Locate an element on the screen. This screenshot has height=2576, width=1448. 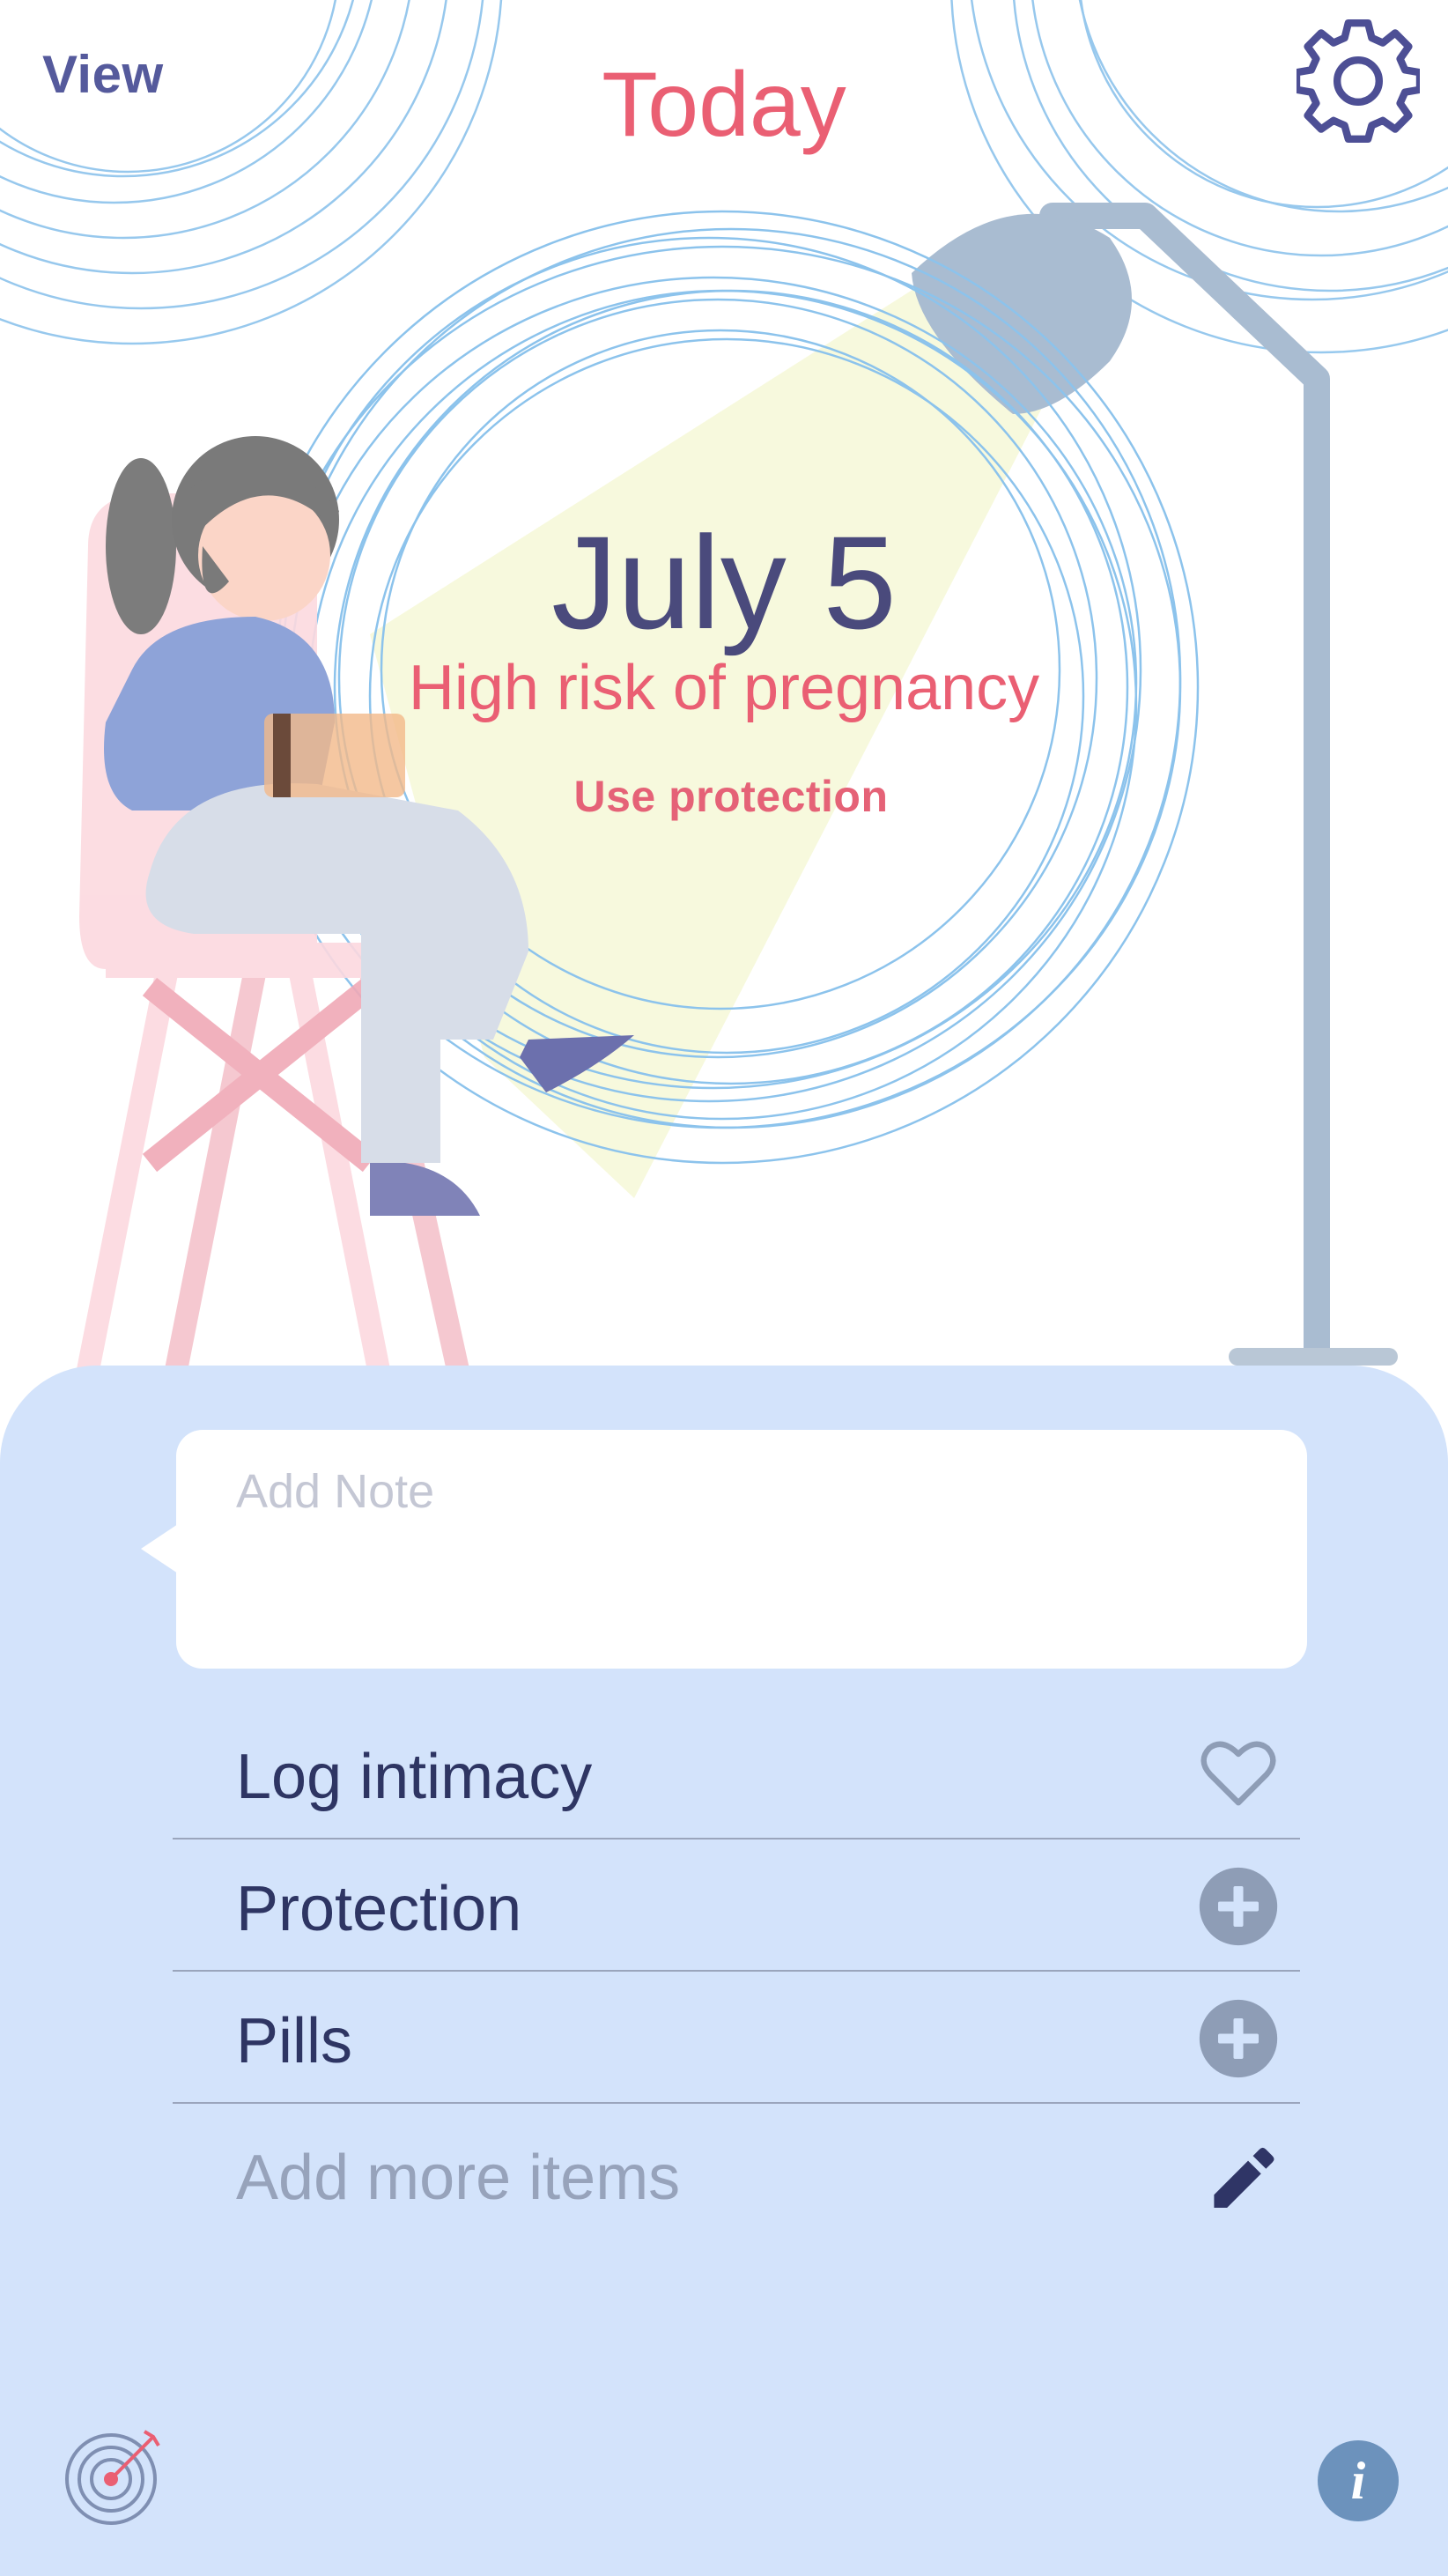
add-note-field is located at coordinates (756, 1544).